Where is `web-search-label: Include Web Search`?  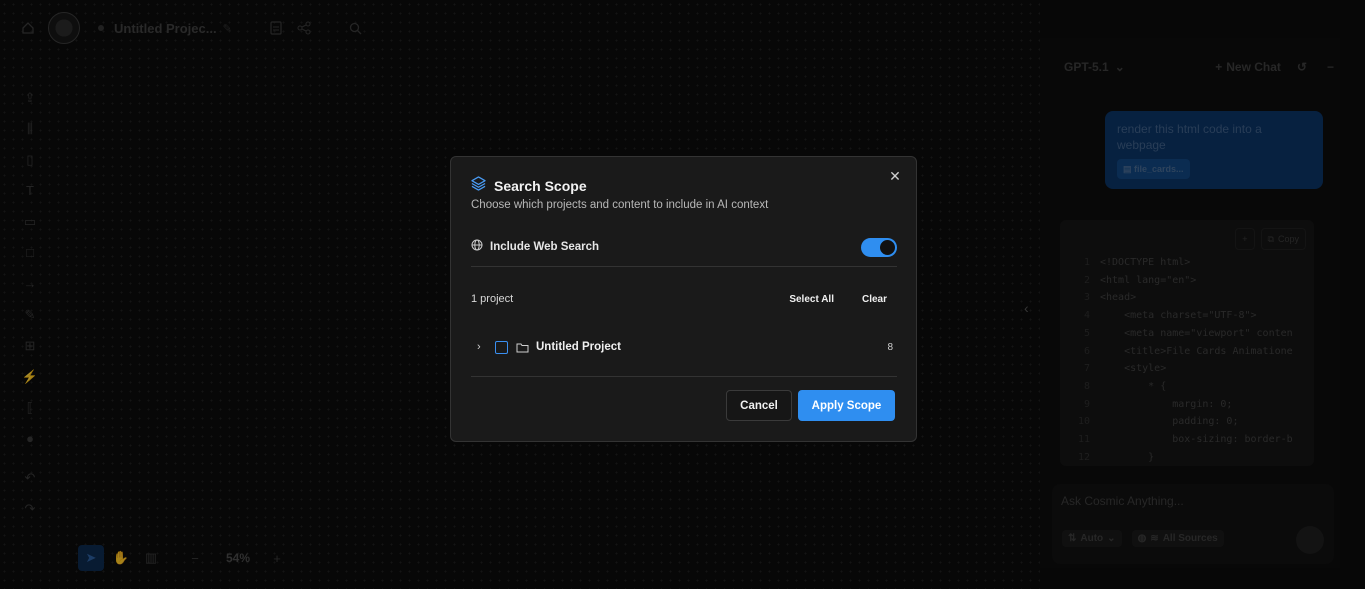
web-search-label: Include Web Search is located at coordinates (545, 247).